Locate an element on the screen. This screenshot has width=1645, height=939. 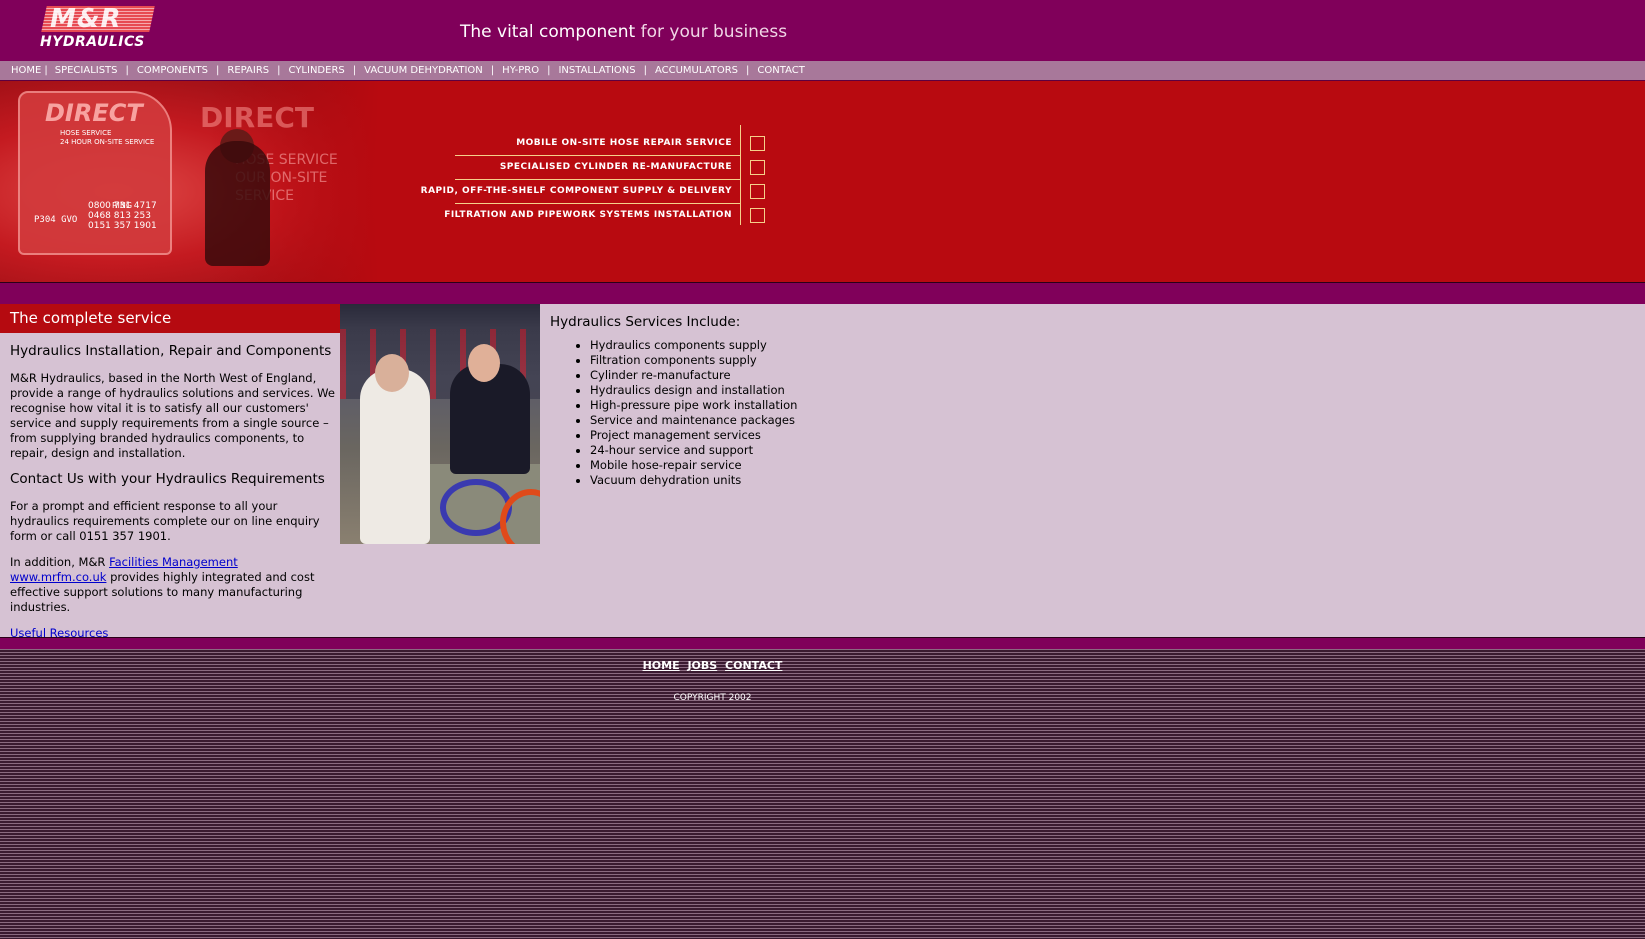
mr-hydraulics-logo: M&R HYDRAULICS is located at coordinates (97, 29).